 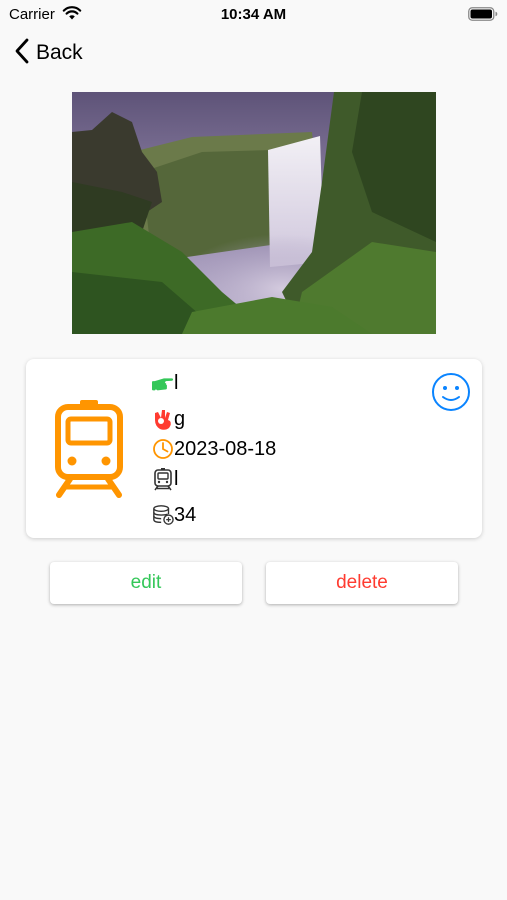 I want to click on smiley-icon, so click(x=451, y=394).